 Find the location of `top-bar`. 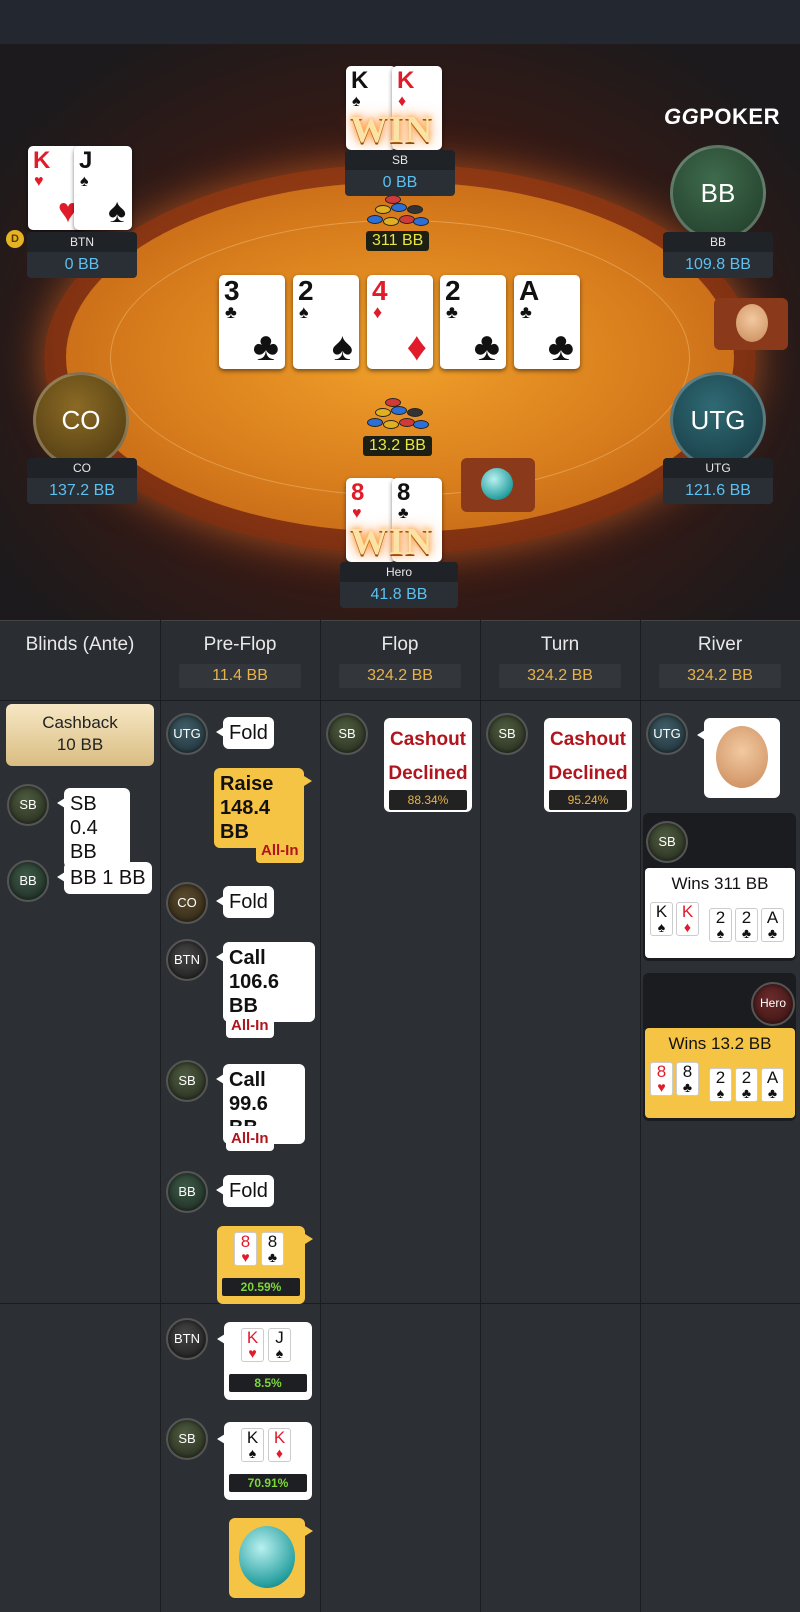

top-bar is located at coordinates (400, 22).